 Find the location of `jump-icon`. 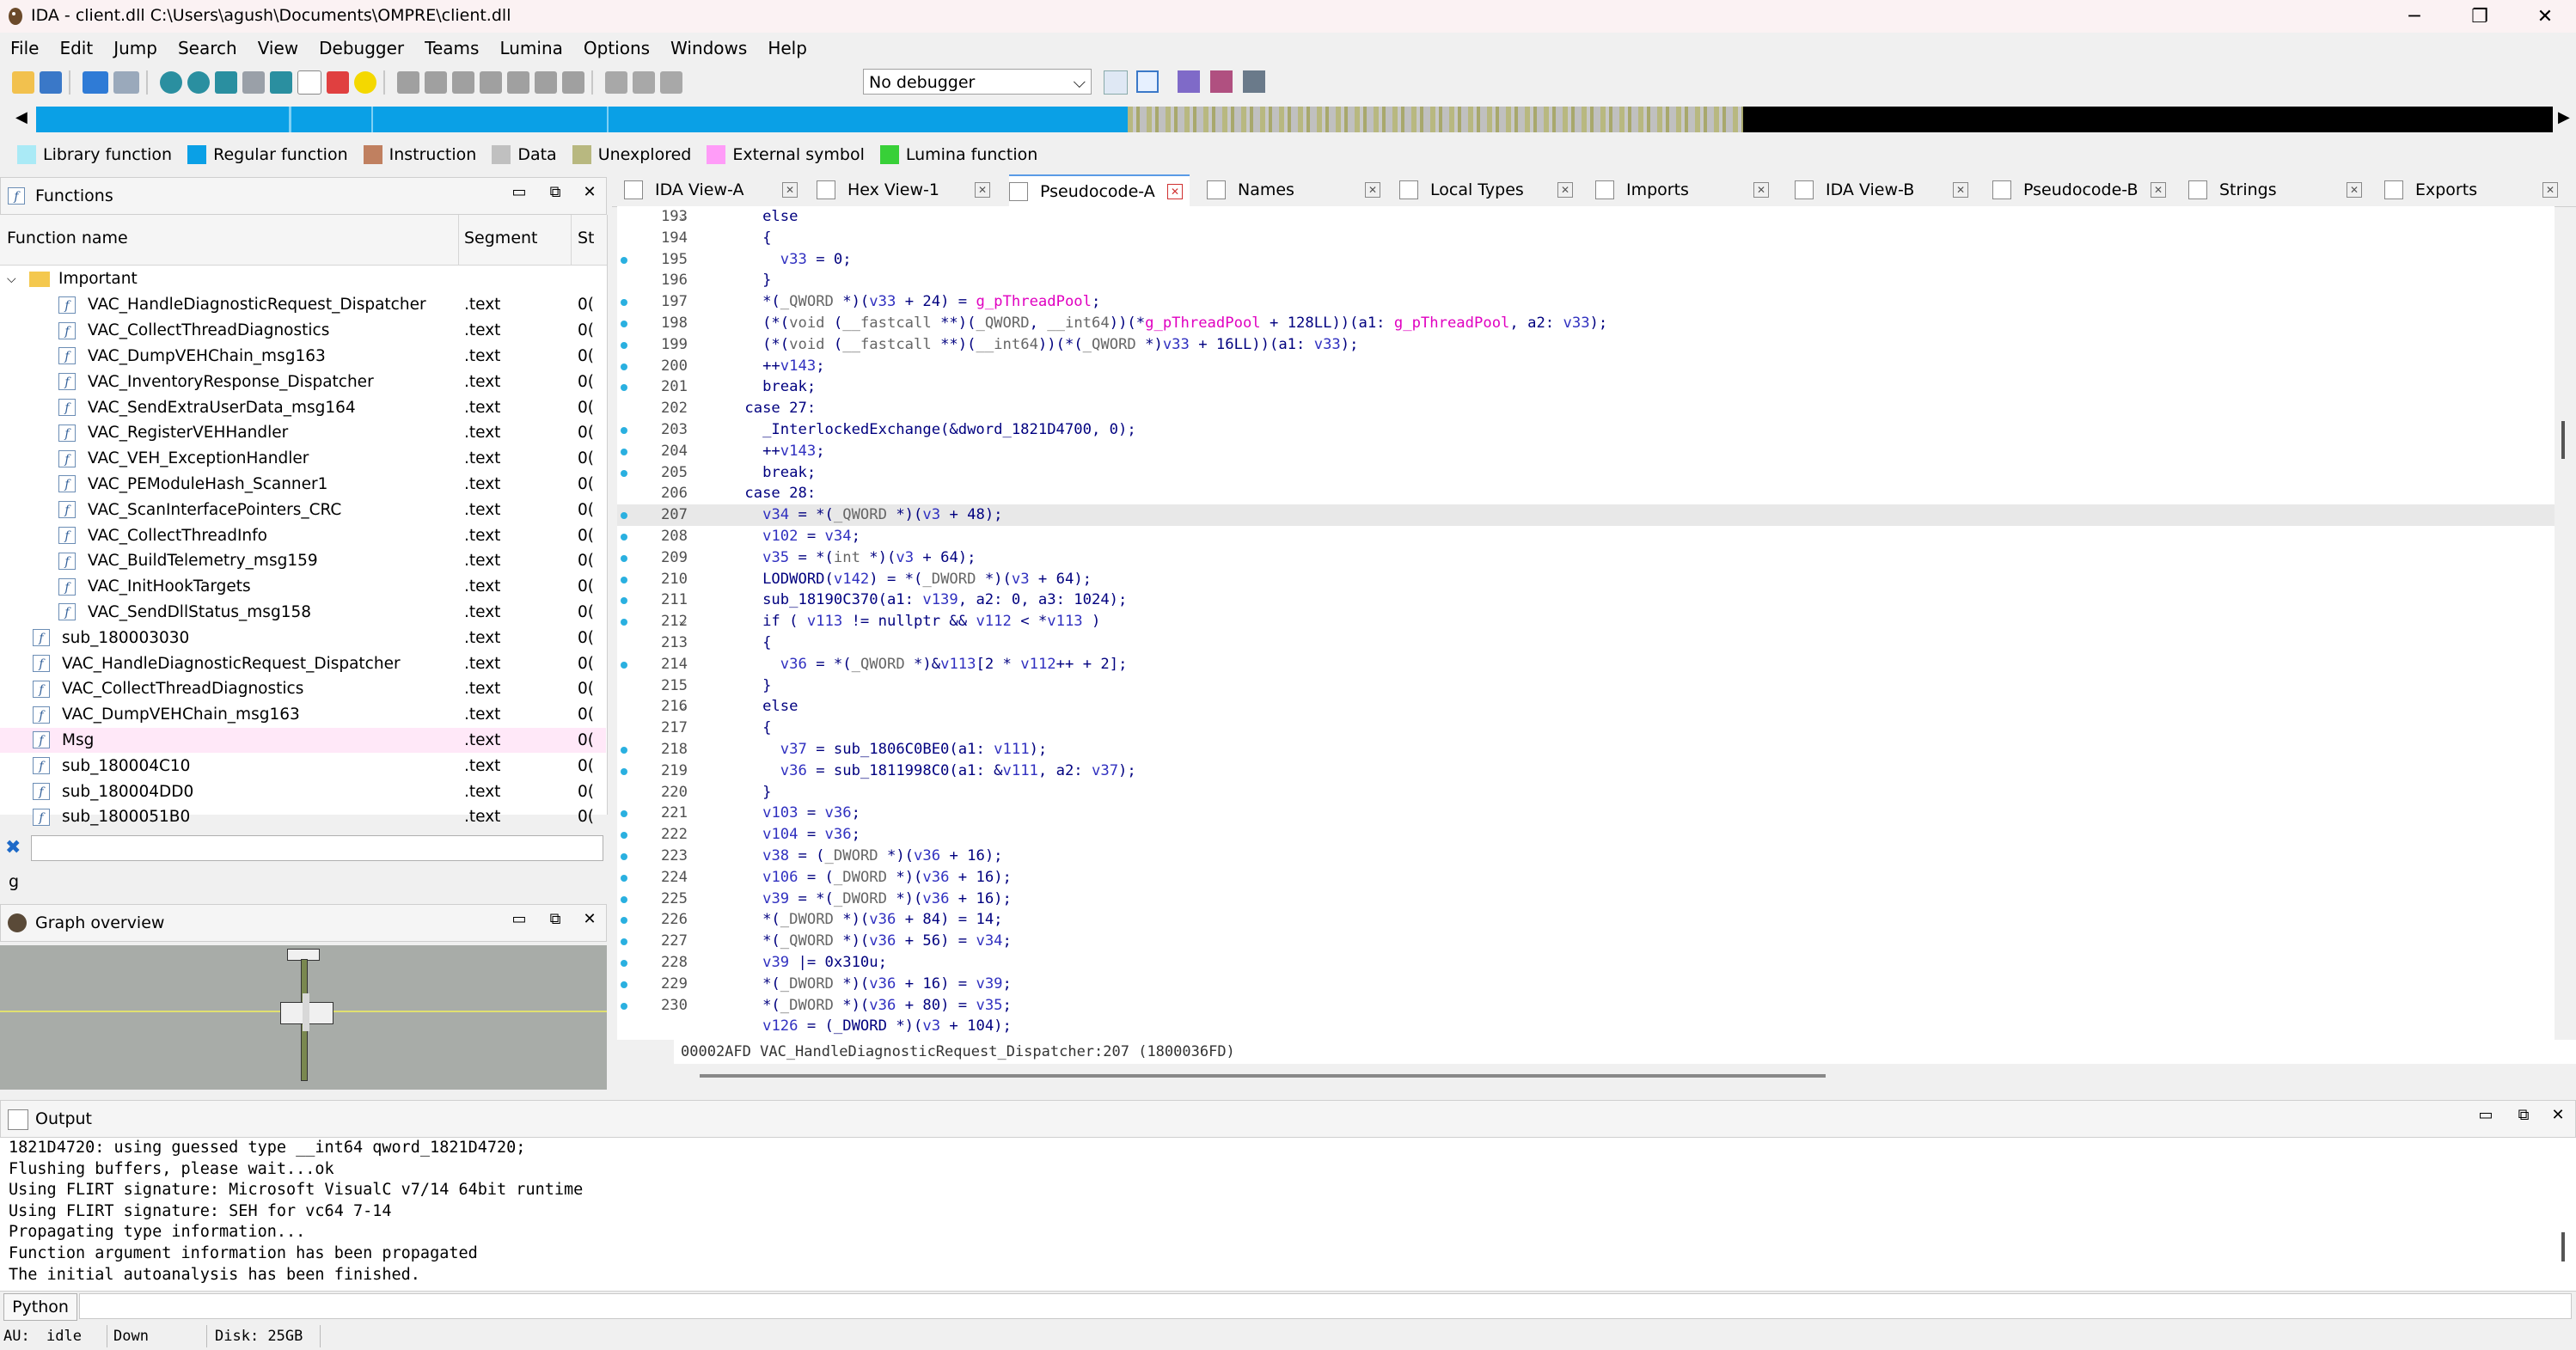

jump-icon is located at coordinates (281, 82).